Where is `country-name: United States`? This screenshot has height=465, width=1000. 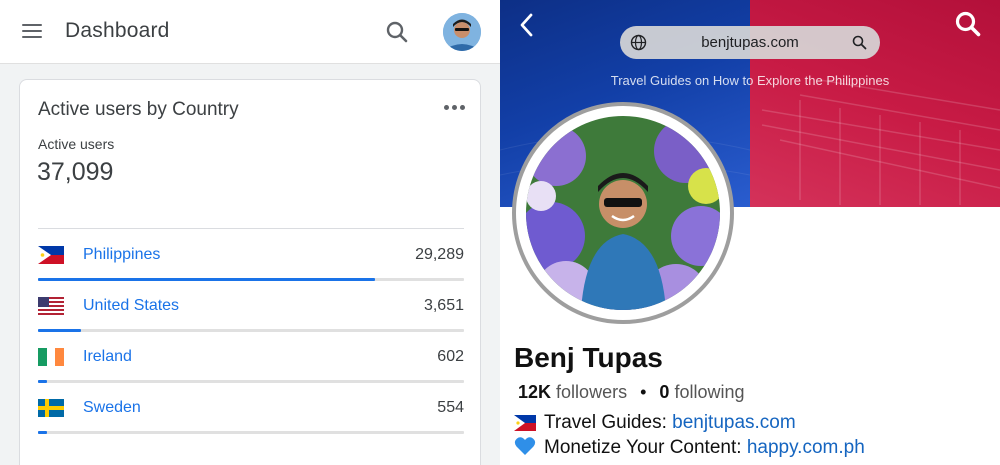 country-name: United States is located at coordinates (131, 306).